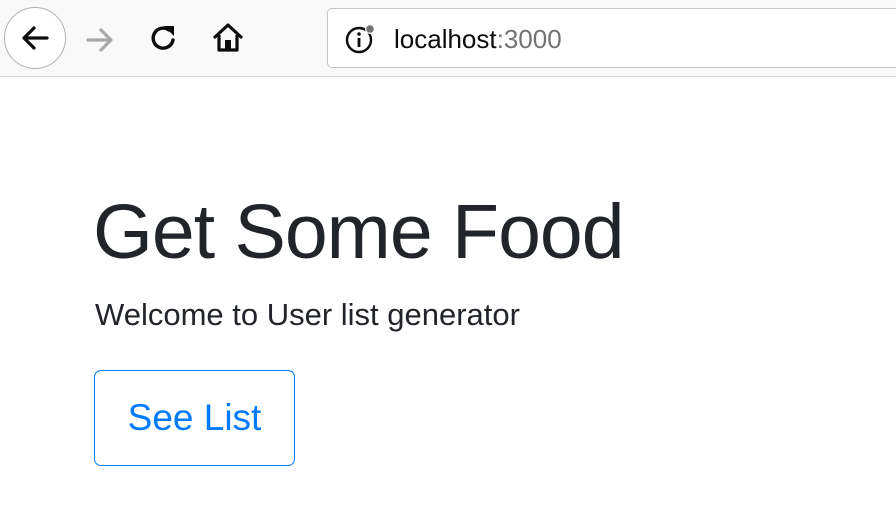 This screenshot has height=510, width=896. I want to click on site-info-icon, so click(360, 39).